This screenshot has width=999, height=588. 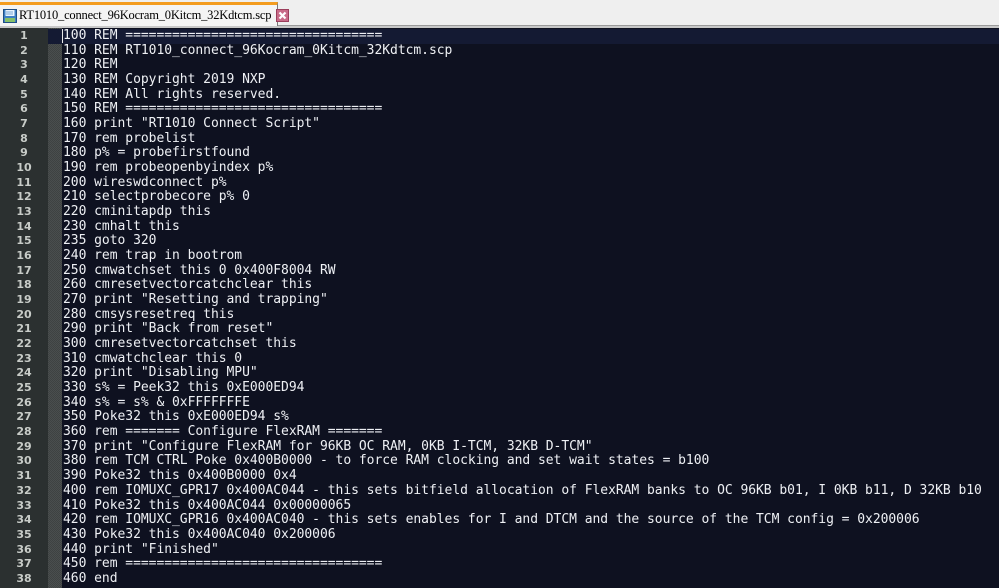 I want to click on line-number: 25, so click(x=24, y=388).